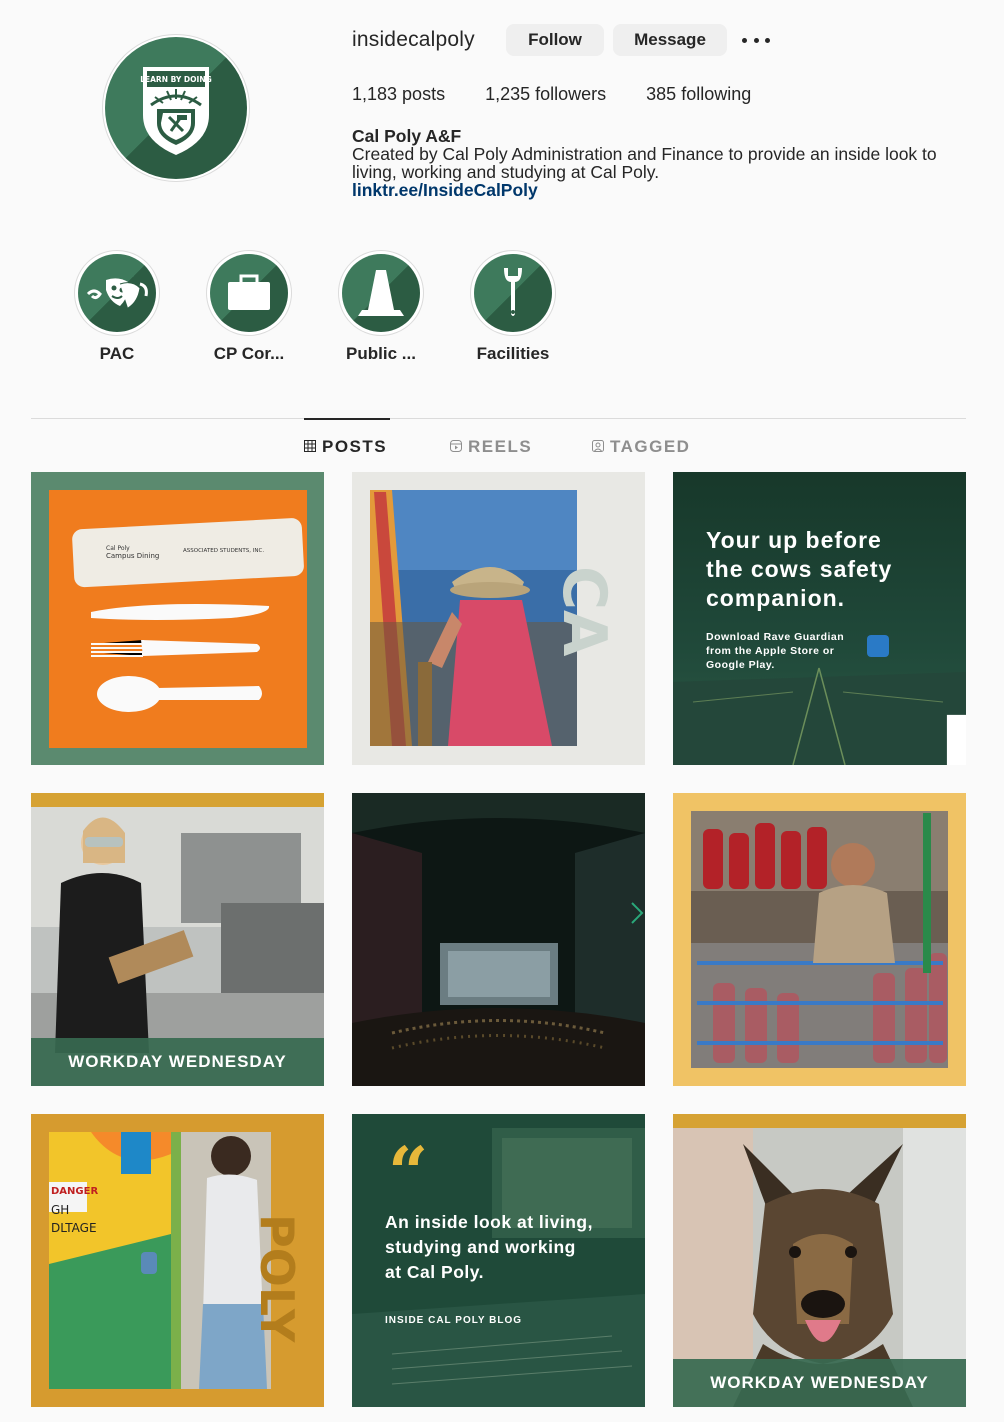 This screenshot has height=1422, width=1004. What do you see at coordinates (498, 418) in the screenshot?
I see `tabs-divider` at bounding box center [498, 418].